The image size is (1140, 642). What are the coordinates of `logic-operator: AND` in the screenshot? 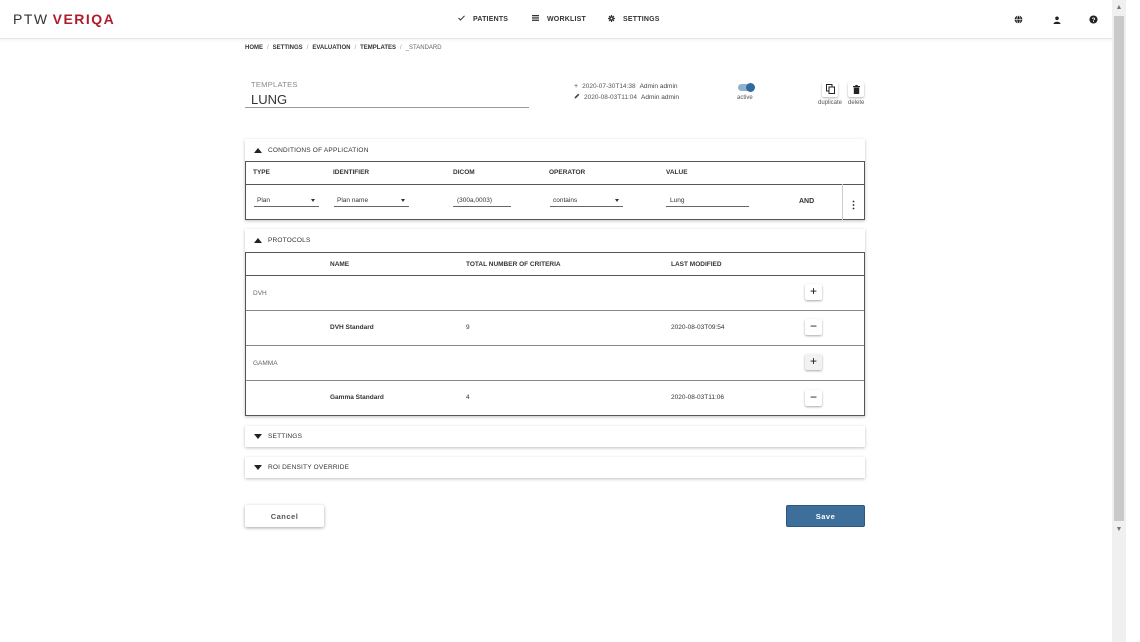 It's located at (806, 201).